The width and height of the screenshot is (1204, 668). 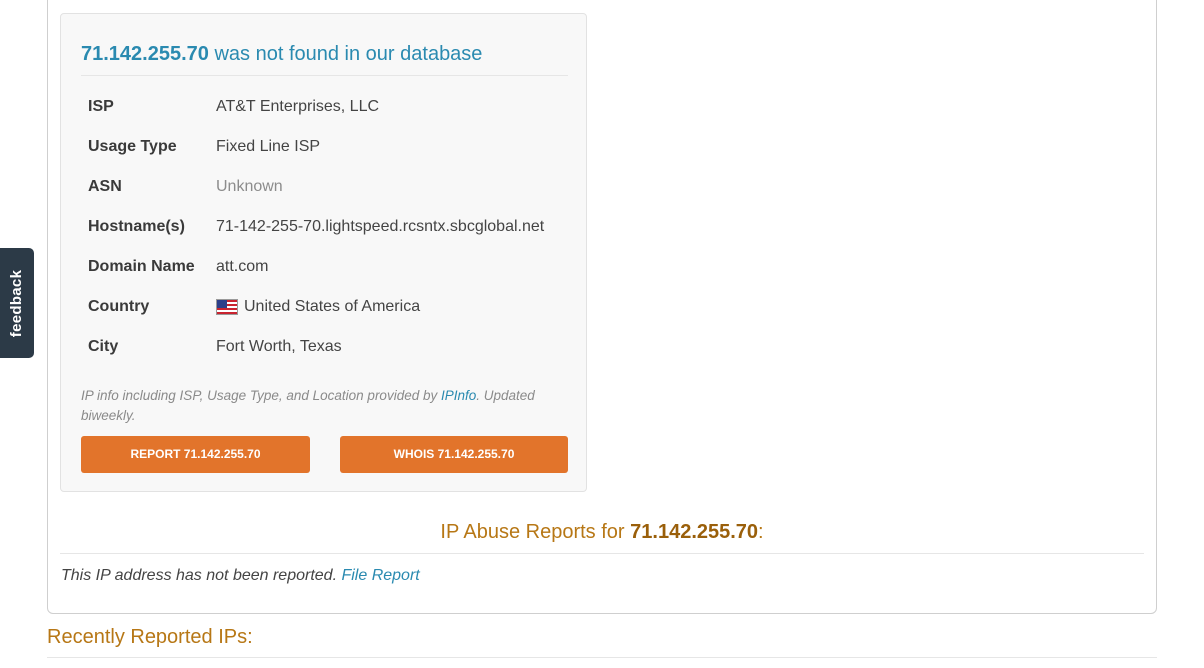 I want to click on abuse-reports-heading: IP Abuse Reports for 71.142.255.70:, so click(x=602, y=532).